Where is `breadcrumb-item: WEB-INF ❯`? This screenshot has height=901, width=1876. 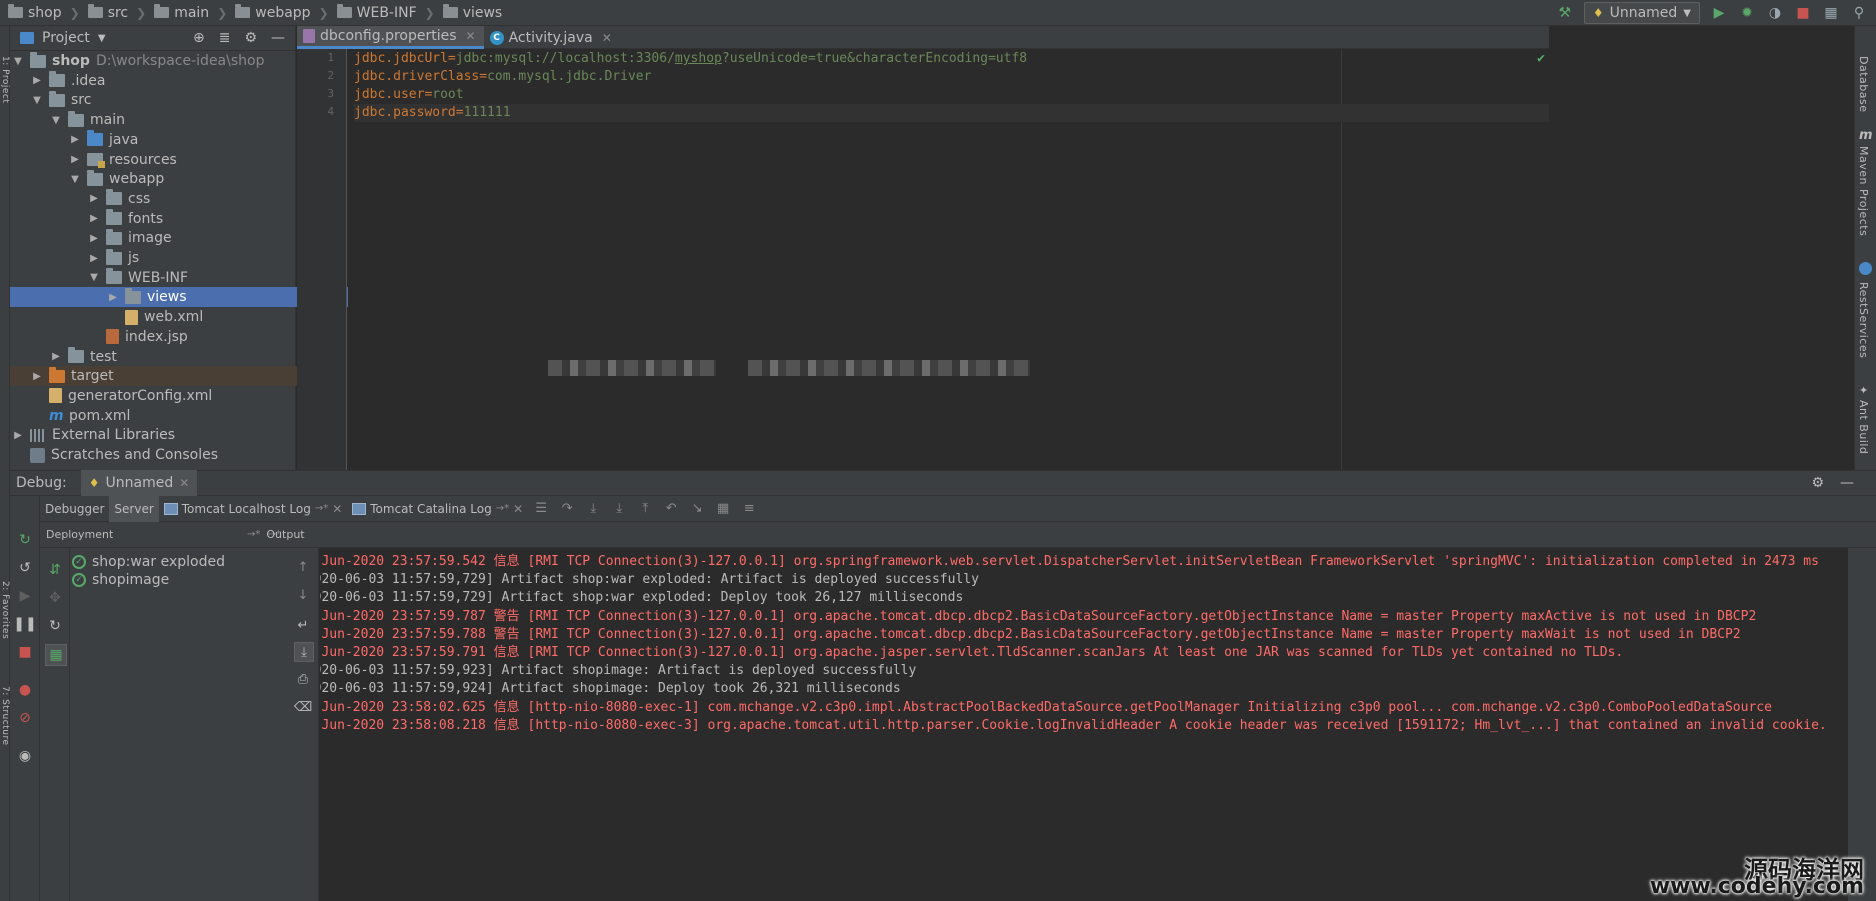 breadcrumb-item: WEB-INF ❯ is located at coordinates (382, 12).